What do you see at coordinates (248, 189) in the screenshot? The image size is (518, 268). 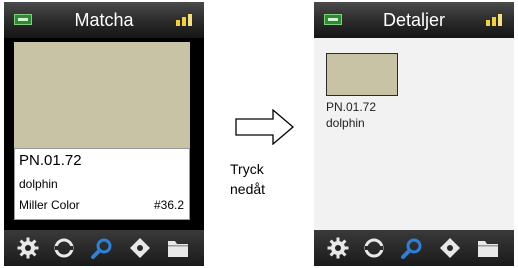 I see `instruction-line-2: nedåt` at bounding box center [248, 189].